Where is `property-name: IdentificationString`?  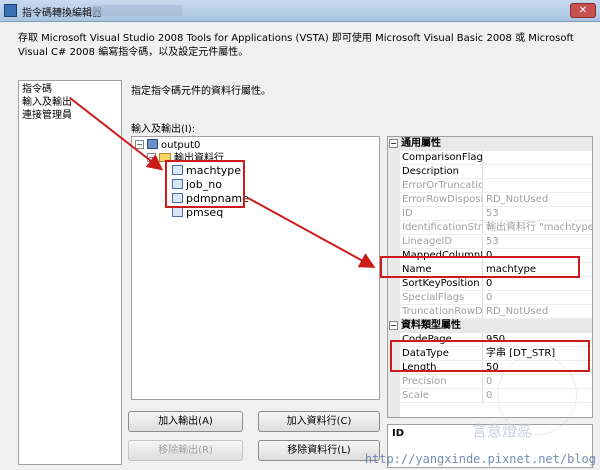
property-name: IdentificationString is located at coordinates (441, 228).